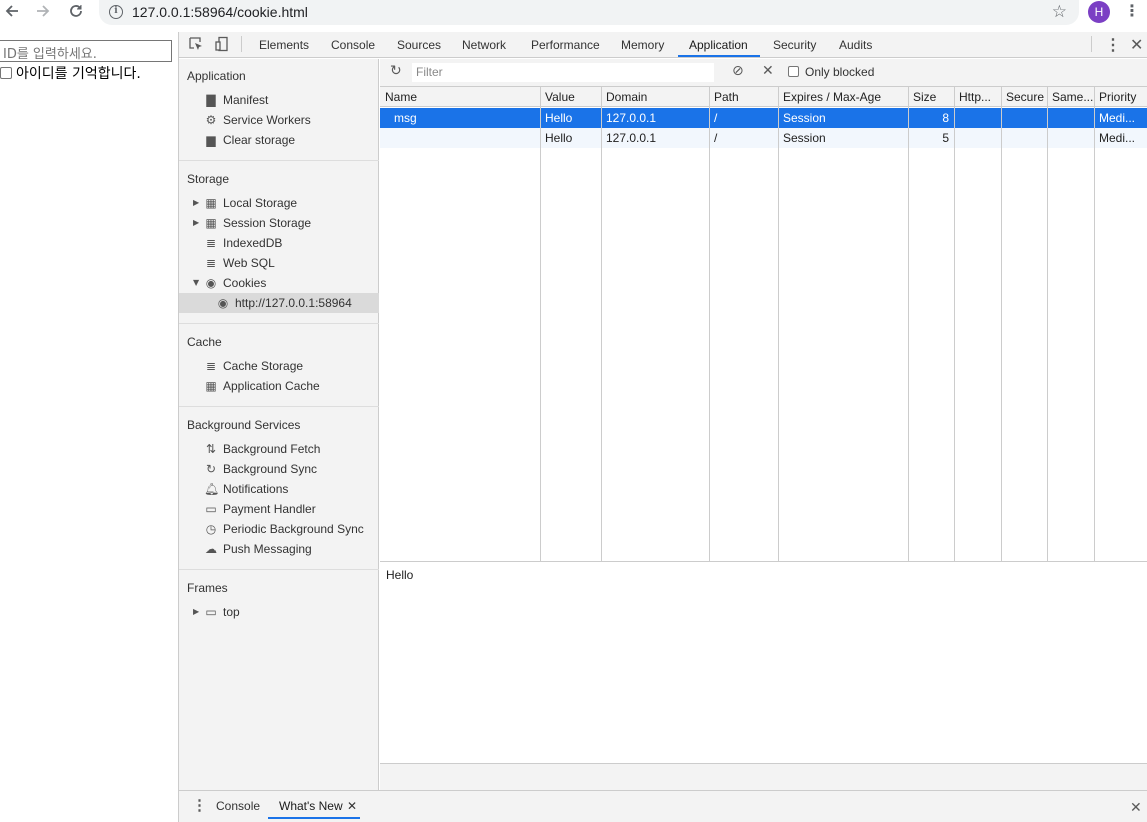 Image resolution: width=1147 pixels, height=822 pixels. Describe the element at coordinates (793, 71) in the screenshot. I see `only-blocked-checkbox` at that location.